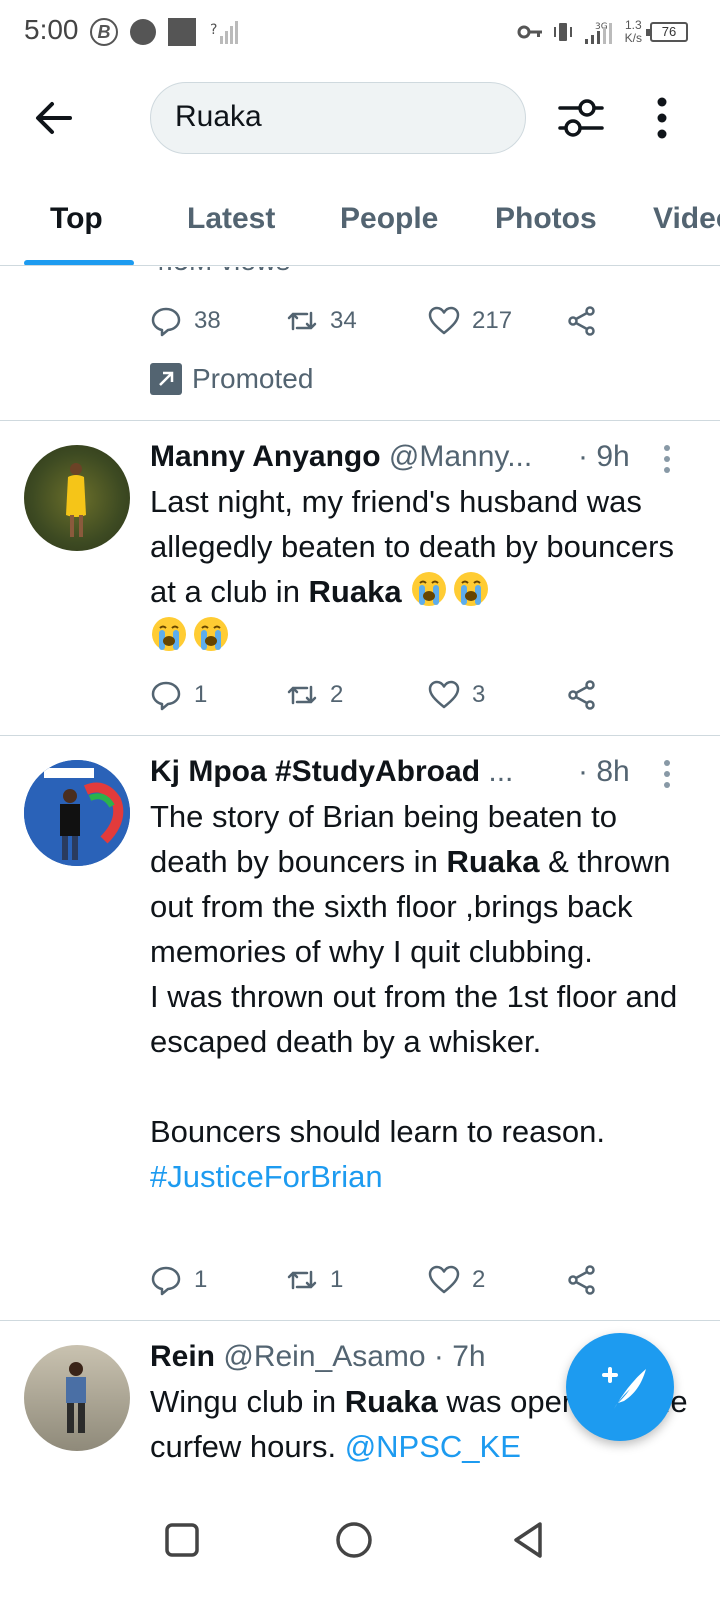  What do you see at coordinates (315, 771) in the screenshot?
I see `display-name: Kj Mpoa #StudyAbroad` at bounding box center [315, 771].